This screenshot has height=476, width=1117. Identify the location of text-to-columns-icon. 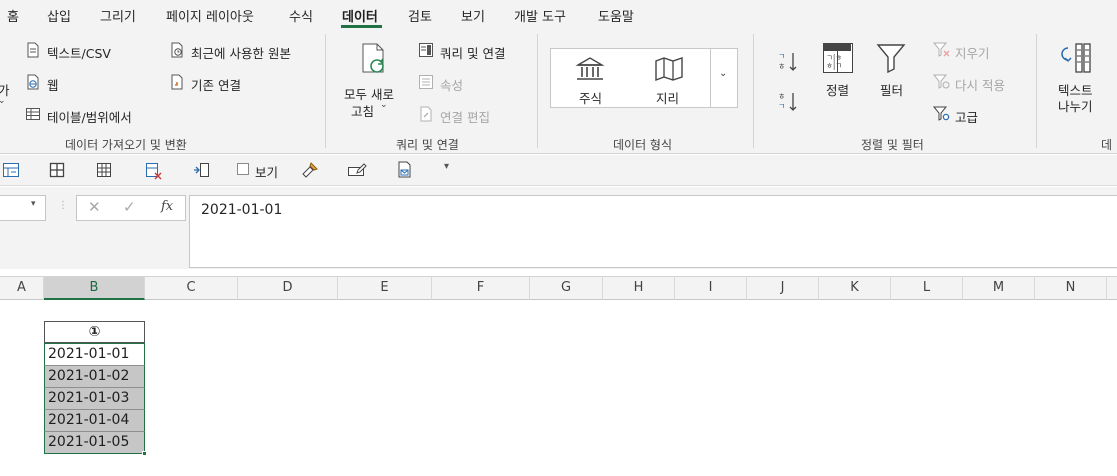
(1076, 59).